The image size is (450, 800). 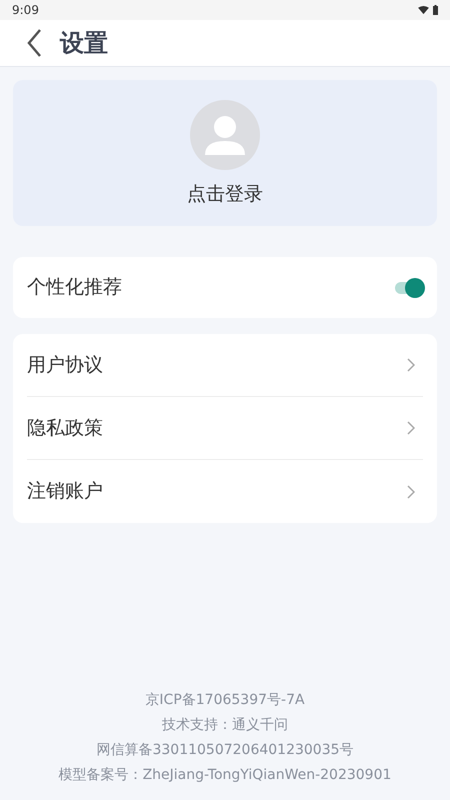 I want to click on back-icon, so click(x=34, y=43).